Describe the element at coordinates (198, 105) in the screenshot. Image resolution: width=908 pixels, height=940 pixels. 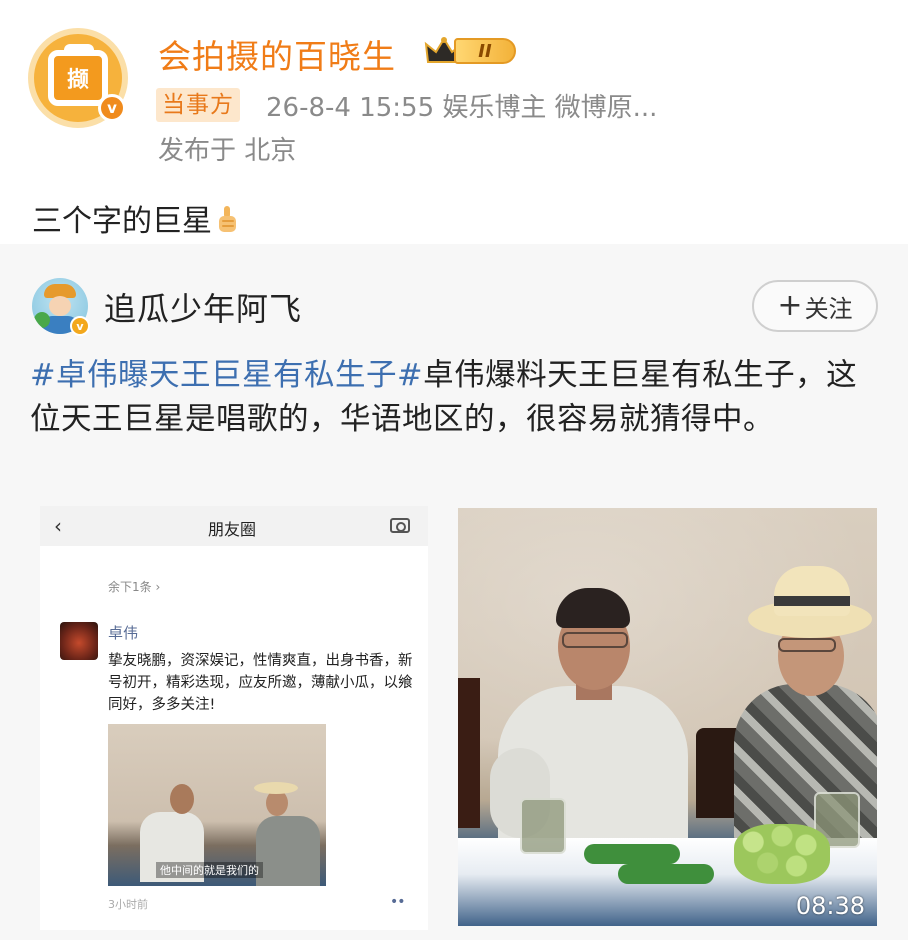
I see `party-tag: 当事方` at that location.